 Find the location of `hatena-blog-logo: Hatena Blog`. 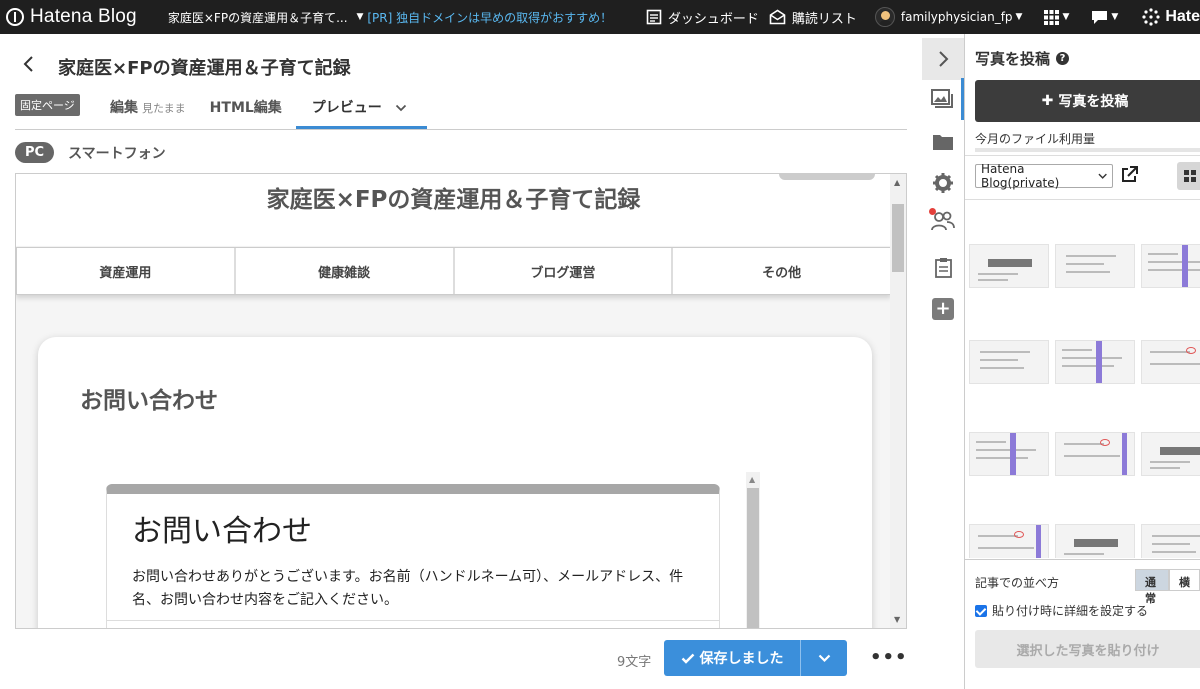

hatena-blog-logo: Hatena Blog is located at coordinates (84, 17).